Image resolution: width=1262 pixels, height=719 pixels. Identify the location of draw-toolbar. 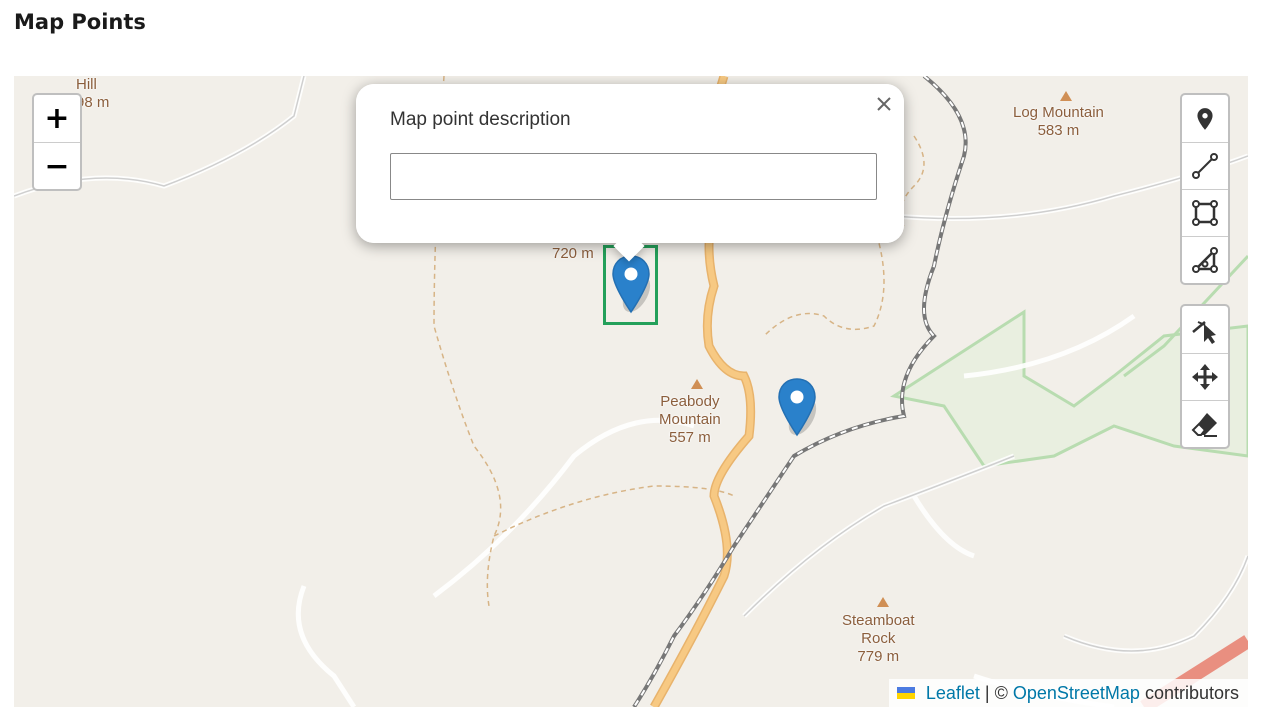
(1205, 189).